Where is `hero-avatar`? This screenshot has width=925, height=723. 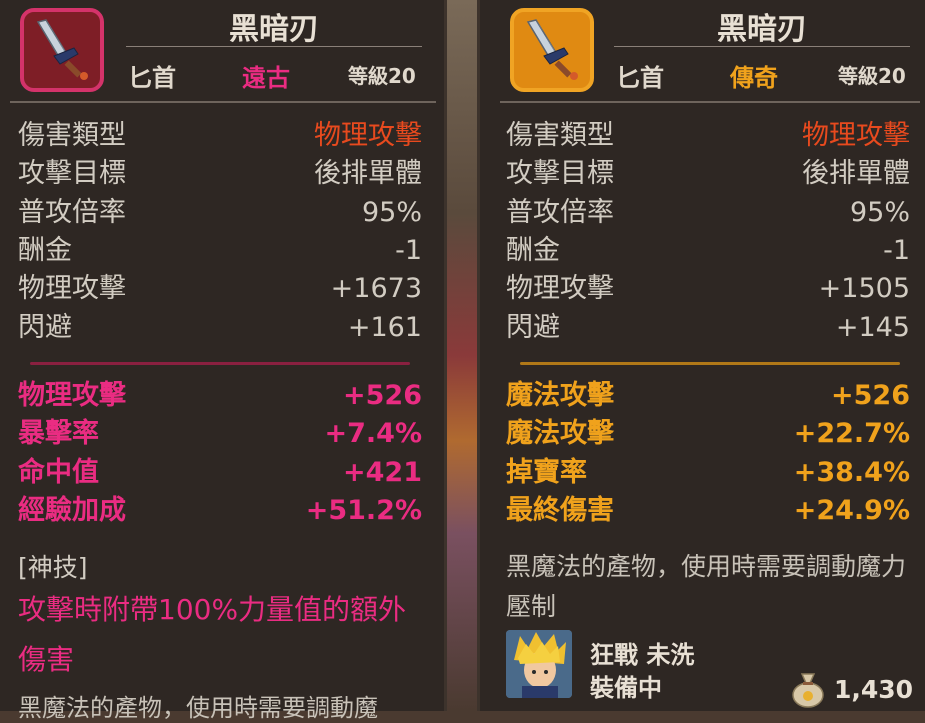 hero-avatar is located at coordinates (539, 664).